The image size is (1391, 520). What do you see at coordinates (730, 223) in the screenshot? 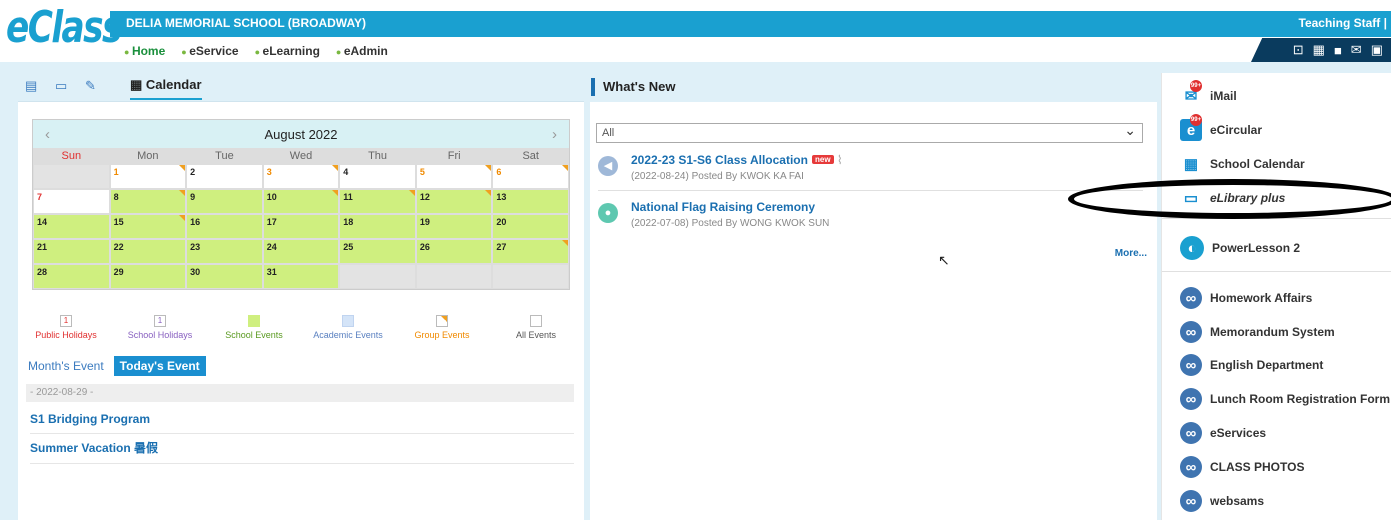
I see `news-meta: (2022-07-08) Posted By WONG KWOK SUN` at bounding box center [730, 223].